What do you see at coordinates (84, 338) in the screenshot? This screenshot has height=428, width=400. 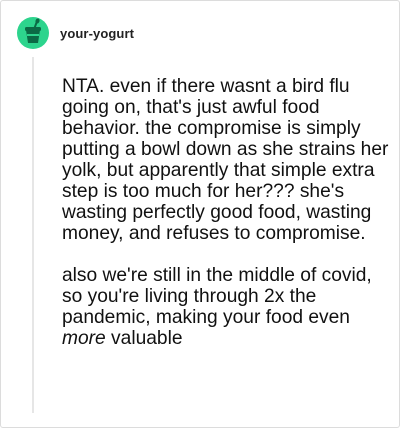 I see `emphasis-text: more` at bounding box center [84, 338].